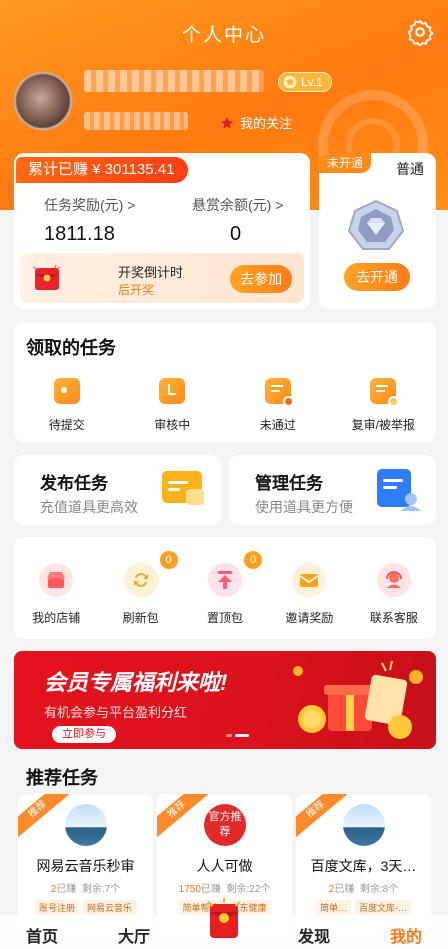 Image resolution: width=448 pixels, height=949 pixels. Describe the element at coordinates (102, 170) in the screenshot. I see `total-earned-tag: 累计已赚 ¥ 301135.41` at that location.